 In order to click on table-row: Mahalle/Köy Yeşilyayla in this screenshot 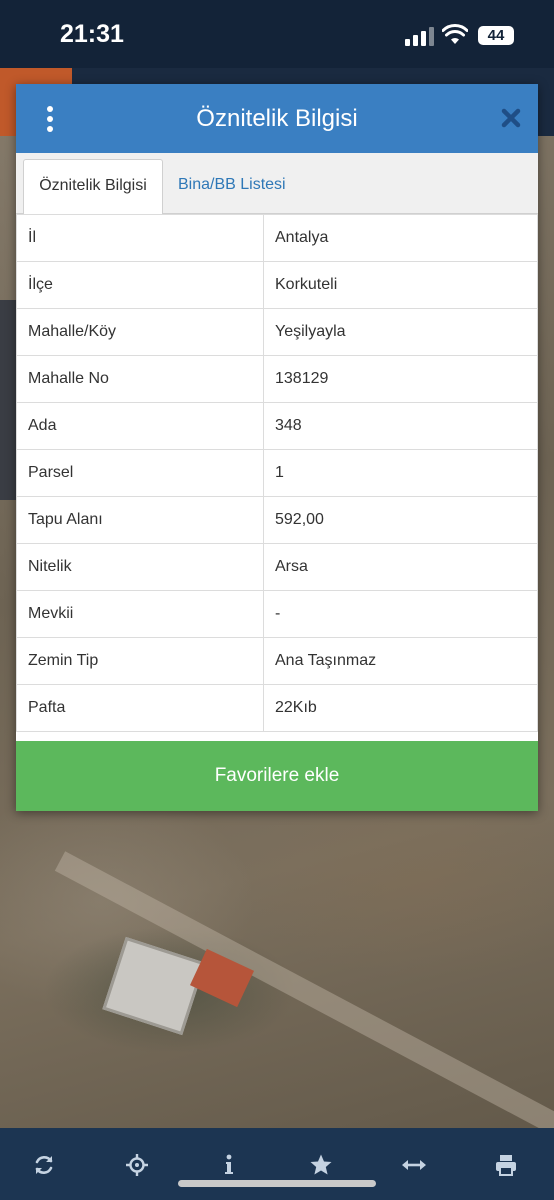, I will do `click(277, 332)`.